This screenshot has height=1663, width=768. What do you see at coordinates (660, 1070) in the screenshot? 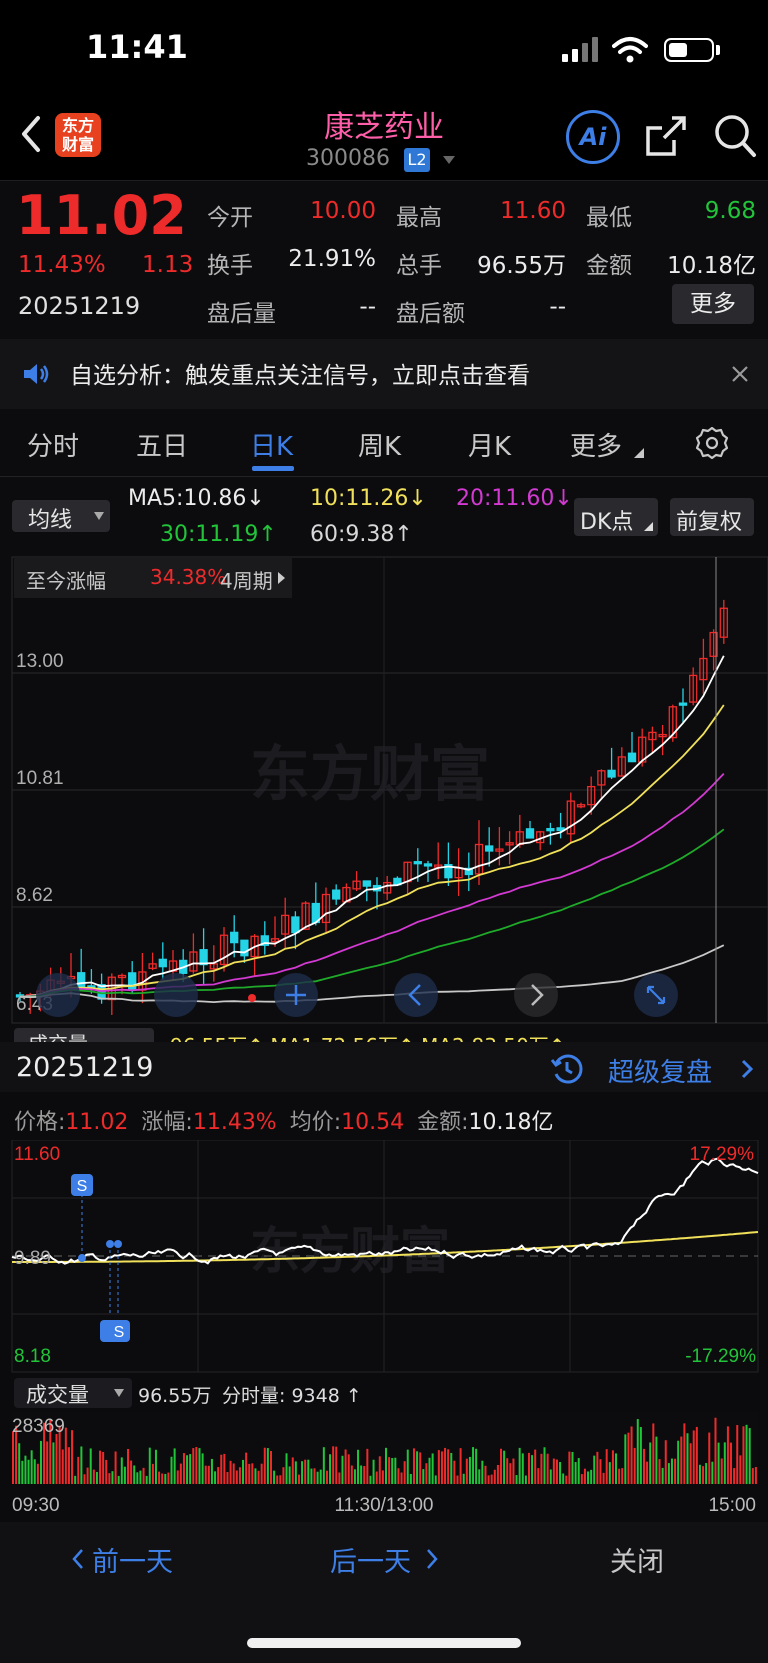
I see `super-replay-link: 超级复盘` at bounding box center [660, 1070].